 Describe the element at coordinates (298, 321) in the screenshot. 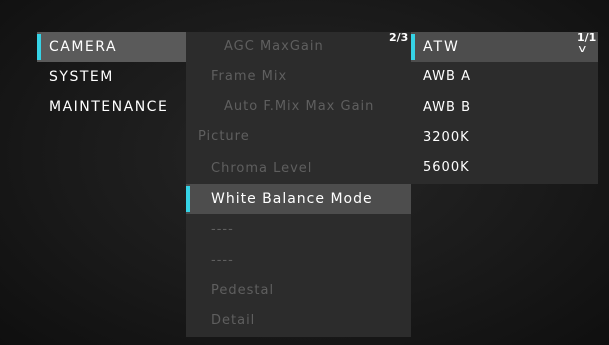

I see `submenu-item-detail: Detail` at that location.